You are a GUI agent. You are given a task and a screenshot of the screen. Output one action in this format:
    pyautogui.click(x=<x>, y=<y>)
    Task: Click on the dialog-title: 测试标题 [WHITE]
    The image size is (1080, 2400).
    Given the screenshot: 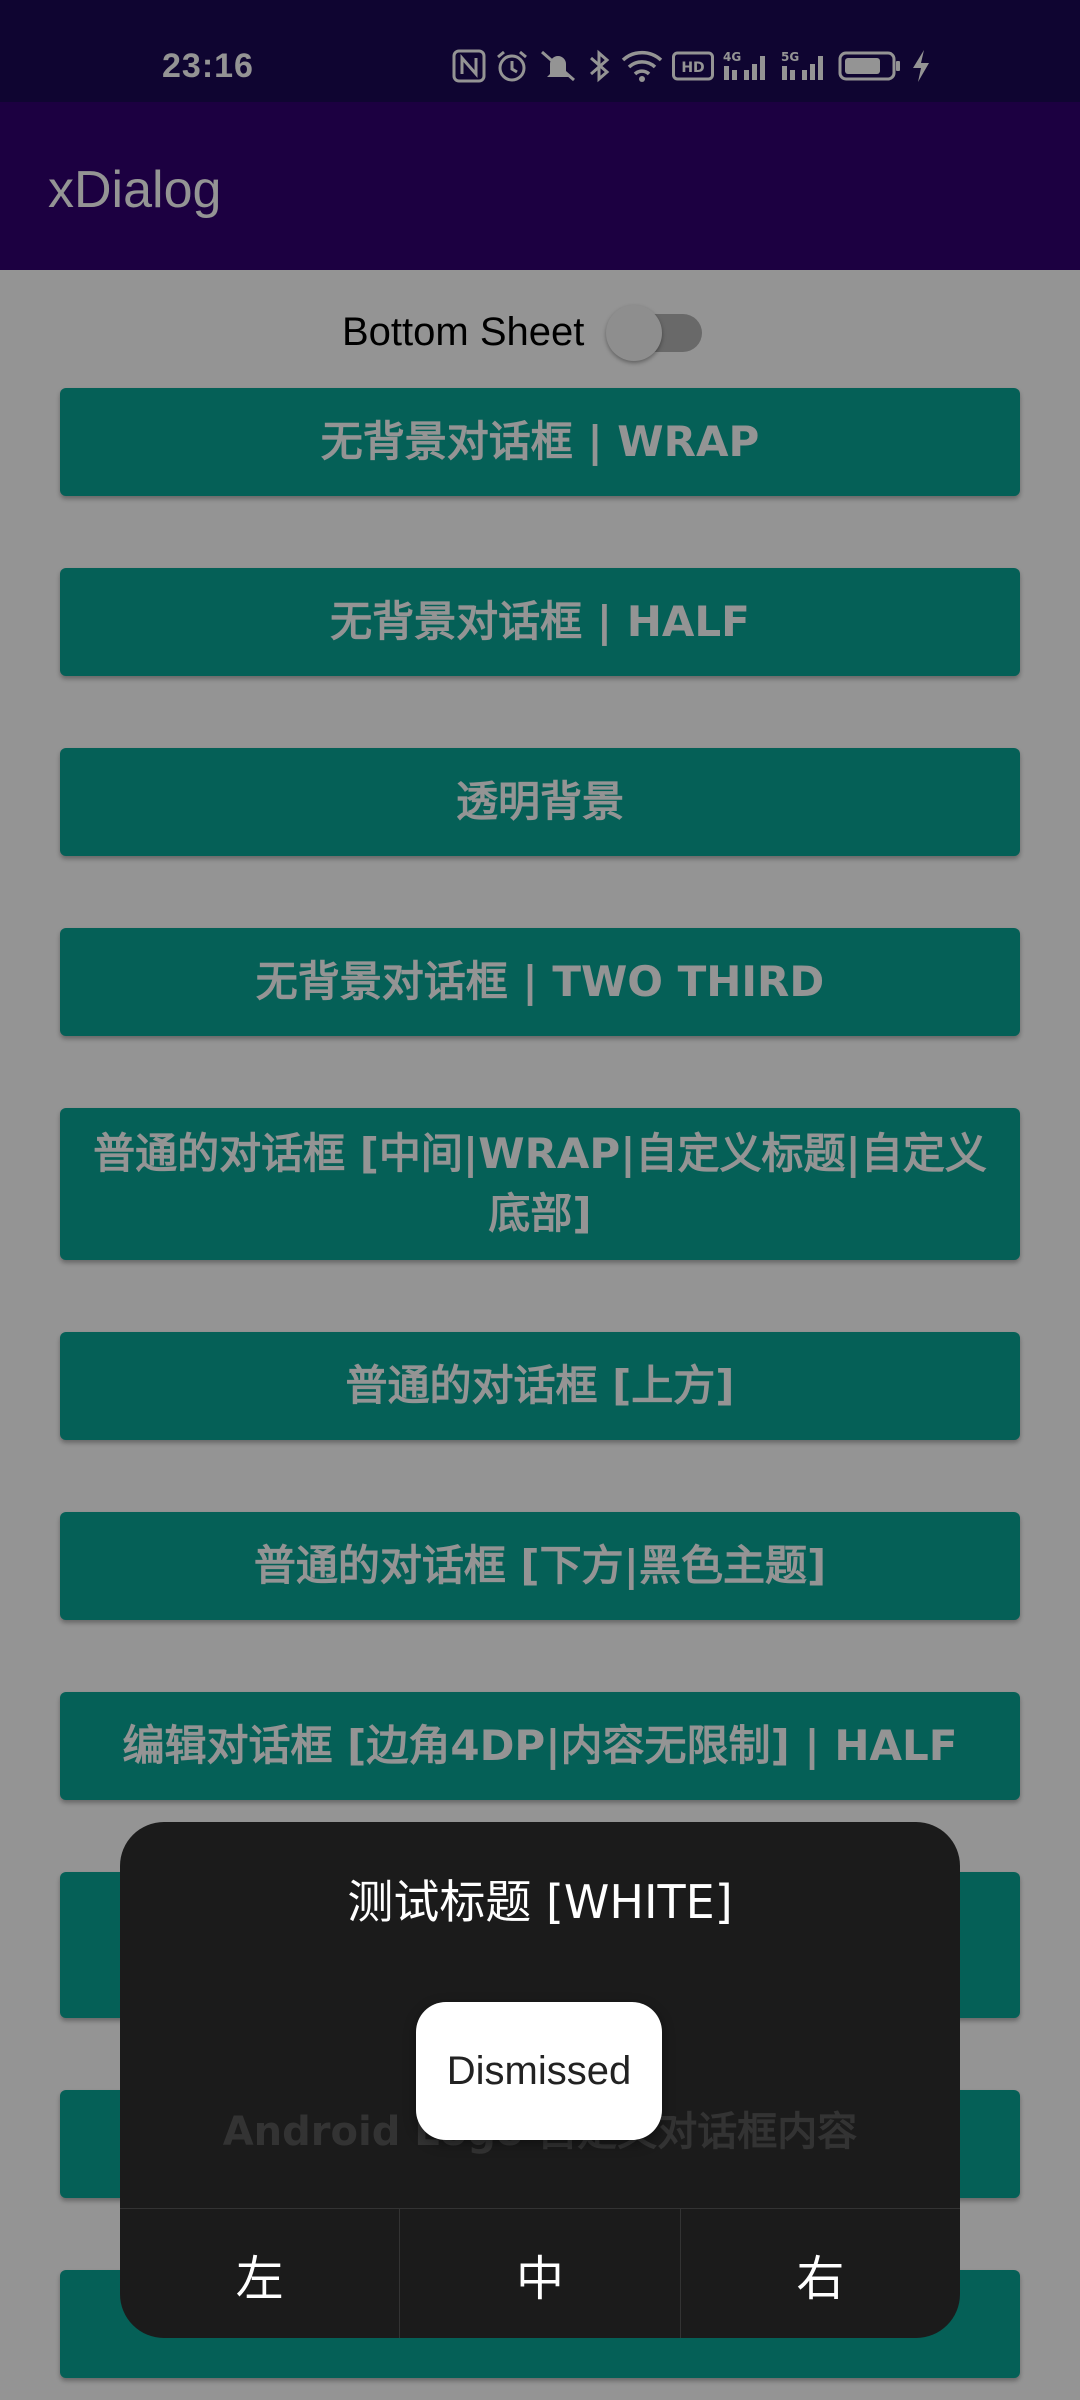 What is the action you would take?
    pyautogui.click(x=540, y=1902)
    